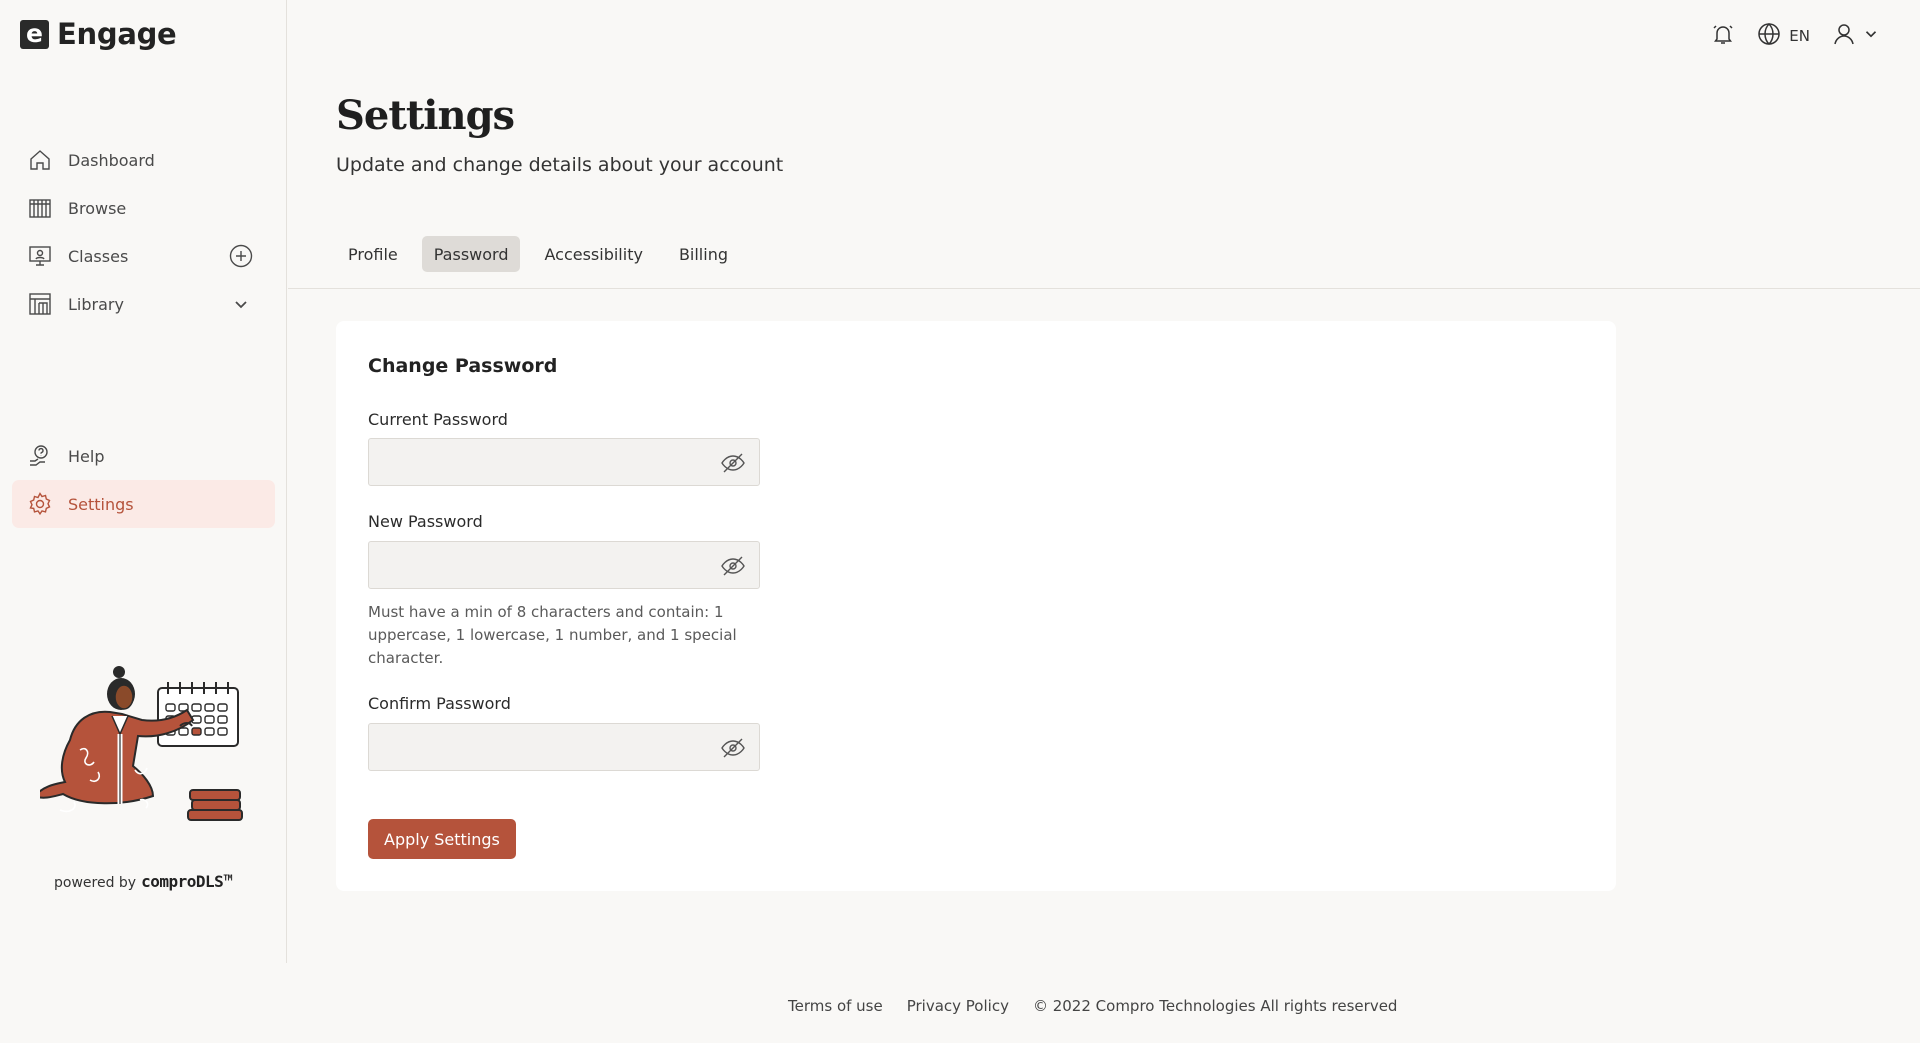  What do you see at coordinates (425, 521) in the screenshot?
I see `new-password-label: New Password` at bounding box center [425, 521].